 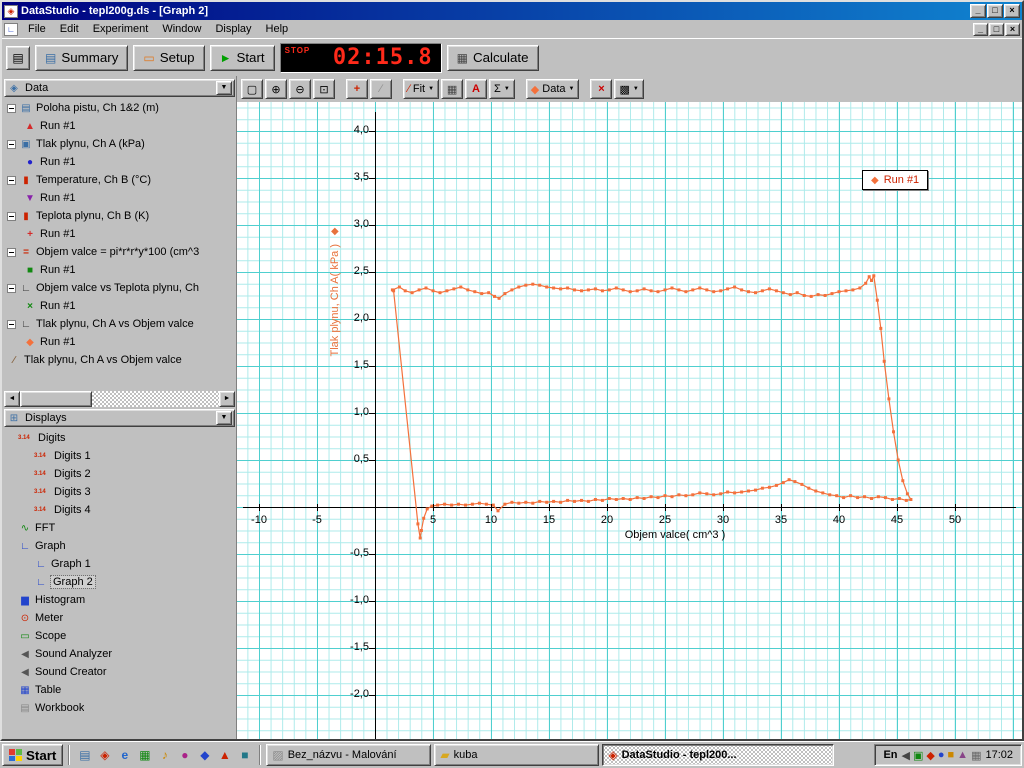 I want to click on display-item-graph: ∟ Graph, so click(x=125, y=546).